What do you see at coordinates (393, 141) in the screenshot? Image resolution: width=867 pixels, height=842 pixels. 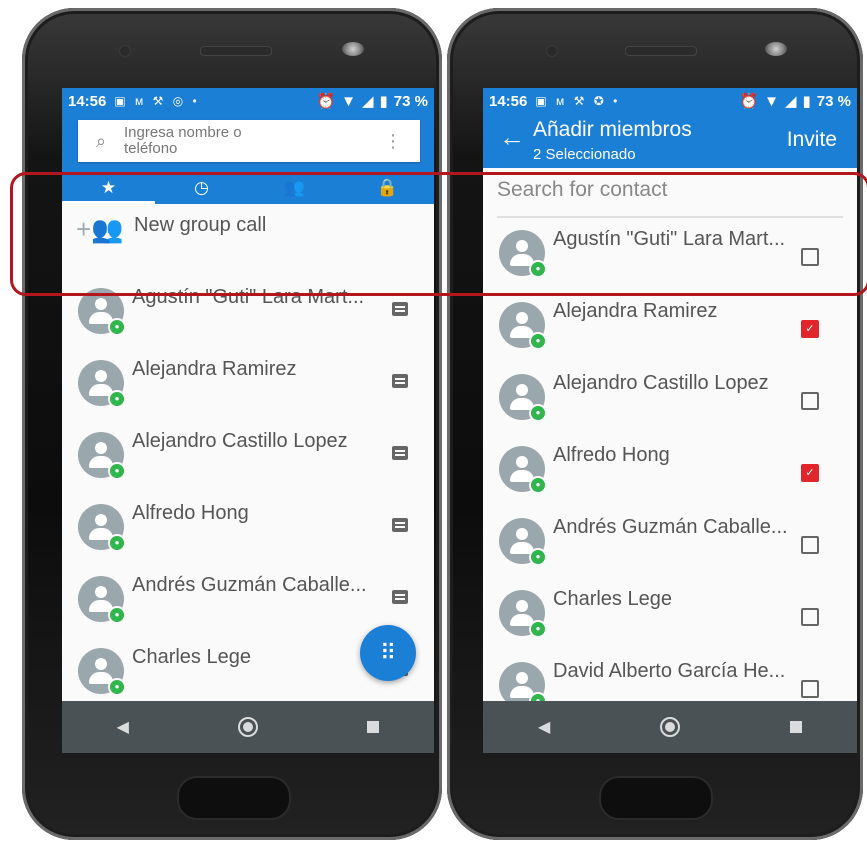 I see `overflow-menu-icon: ⋮` at bounding box center [393, 141].